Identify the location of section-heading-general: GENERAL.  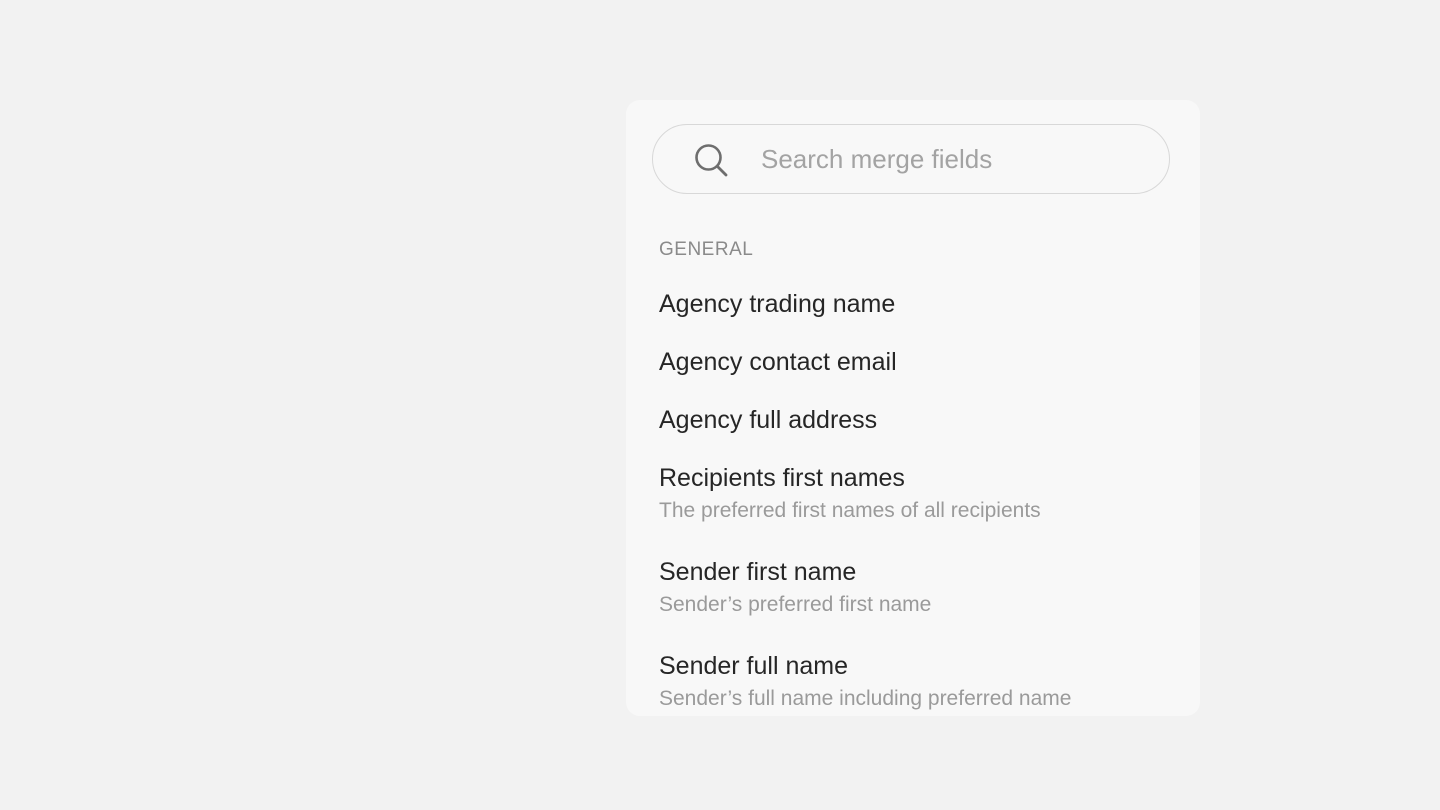
(706, 249).